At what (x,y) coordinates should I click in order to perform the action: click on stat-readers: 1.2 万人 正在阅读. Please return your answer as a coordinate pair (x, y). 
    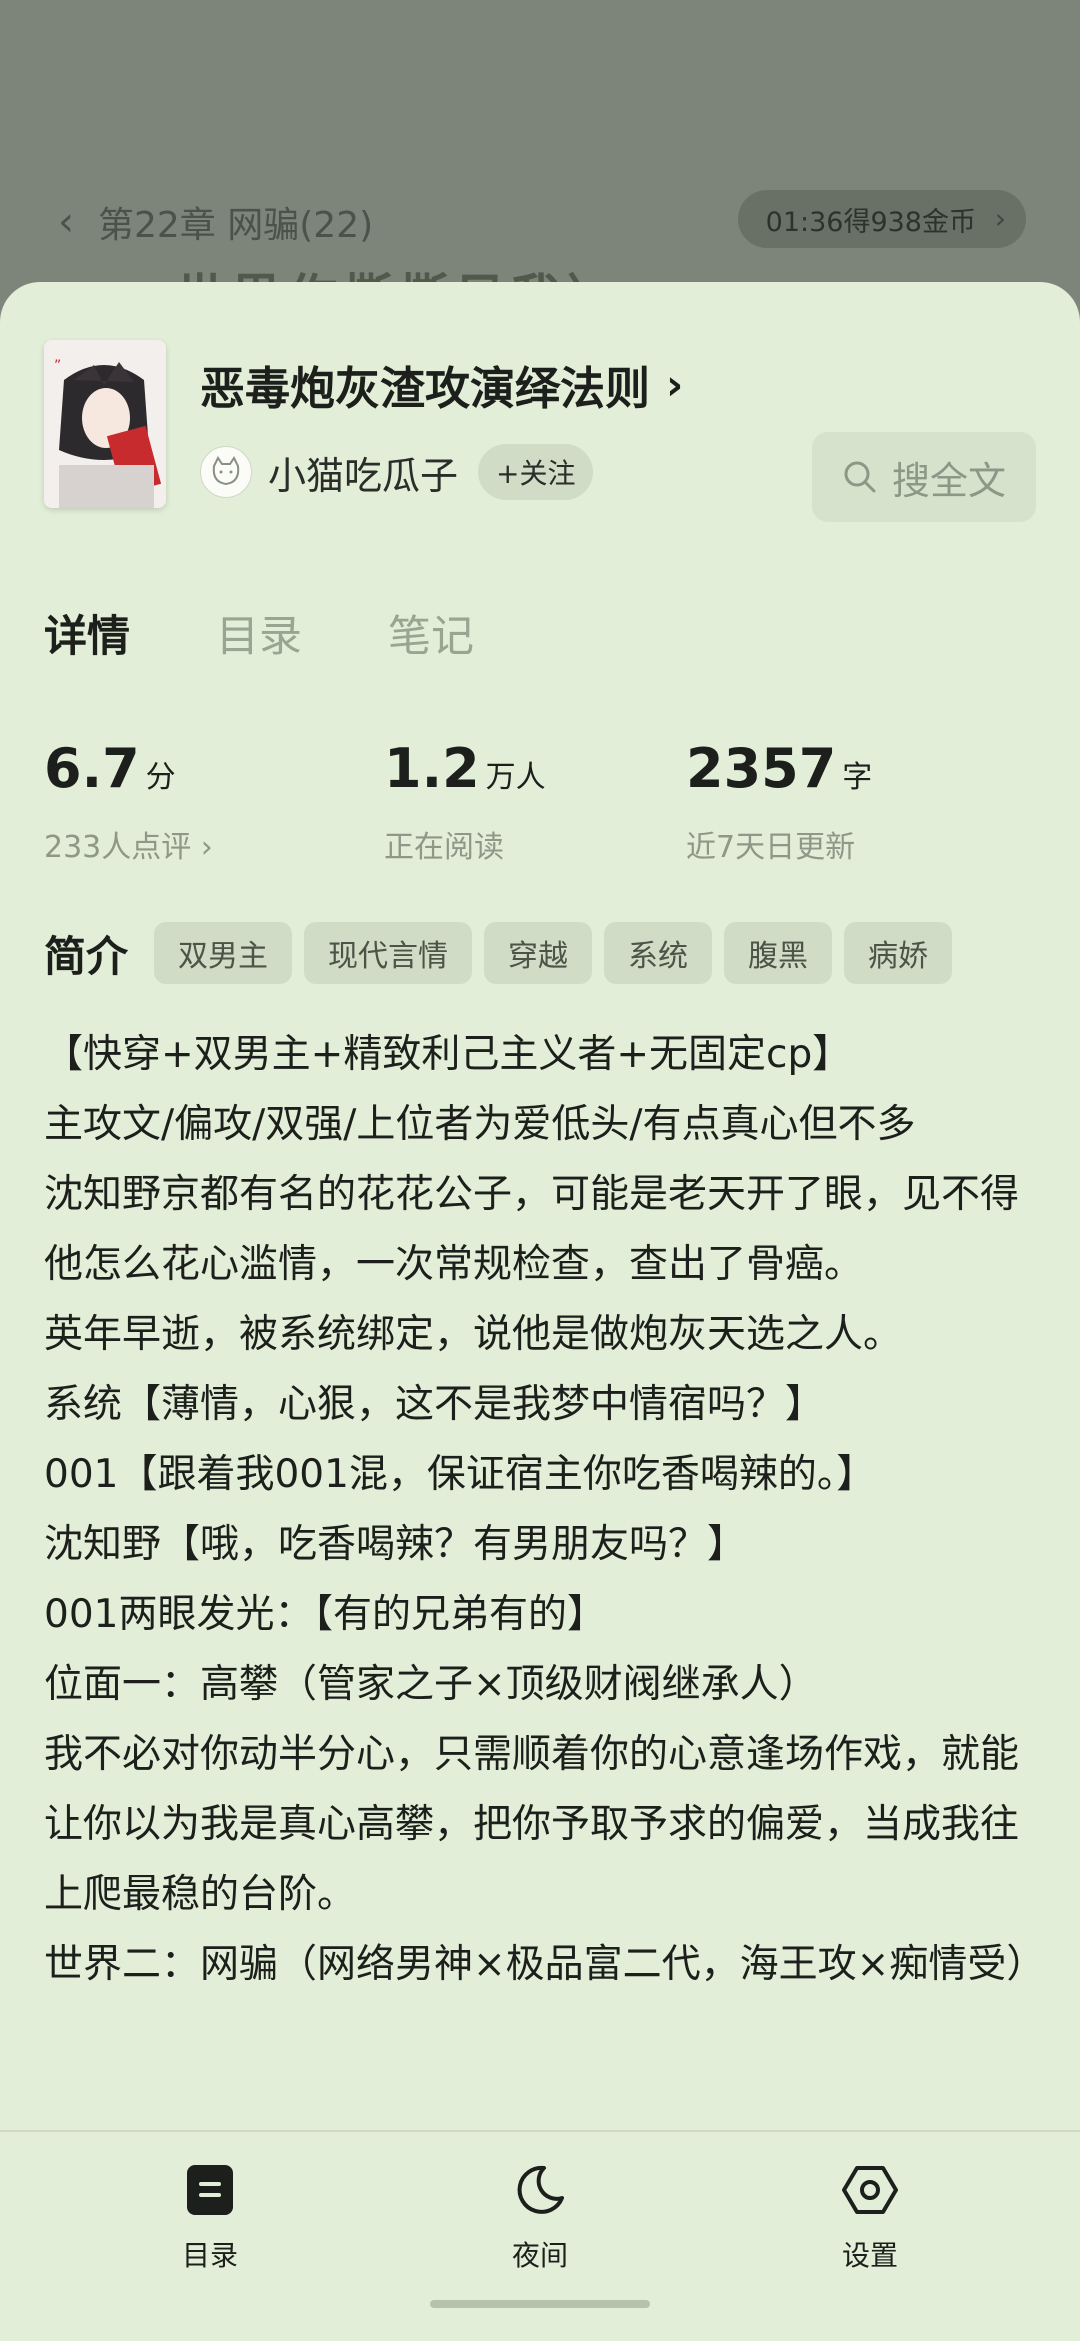
    Looking at the image, I should click on (465, 801).